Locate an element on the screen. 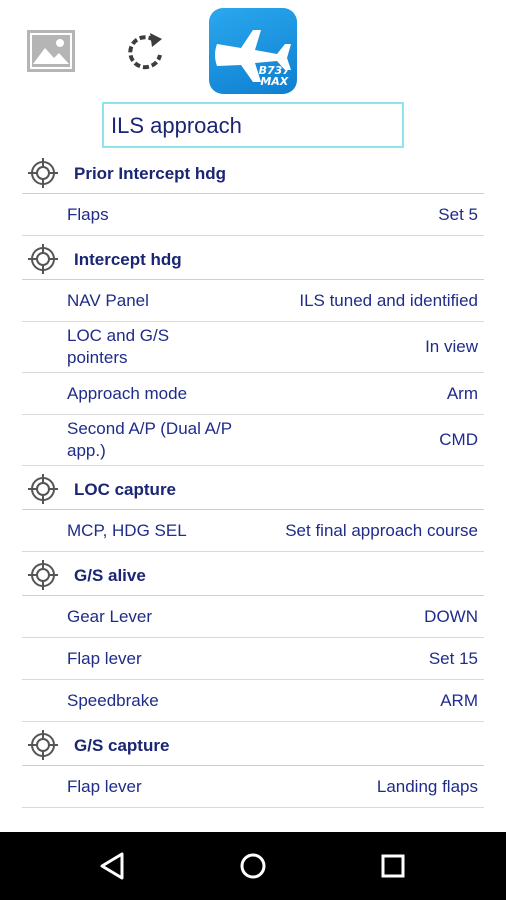 Image resolution: width=506 pixels, height=900 pixels. section-header-label: Prior Intercept hdg is located at coordinates (150, 173).